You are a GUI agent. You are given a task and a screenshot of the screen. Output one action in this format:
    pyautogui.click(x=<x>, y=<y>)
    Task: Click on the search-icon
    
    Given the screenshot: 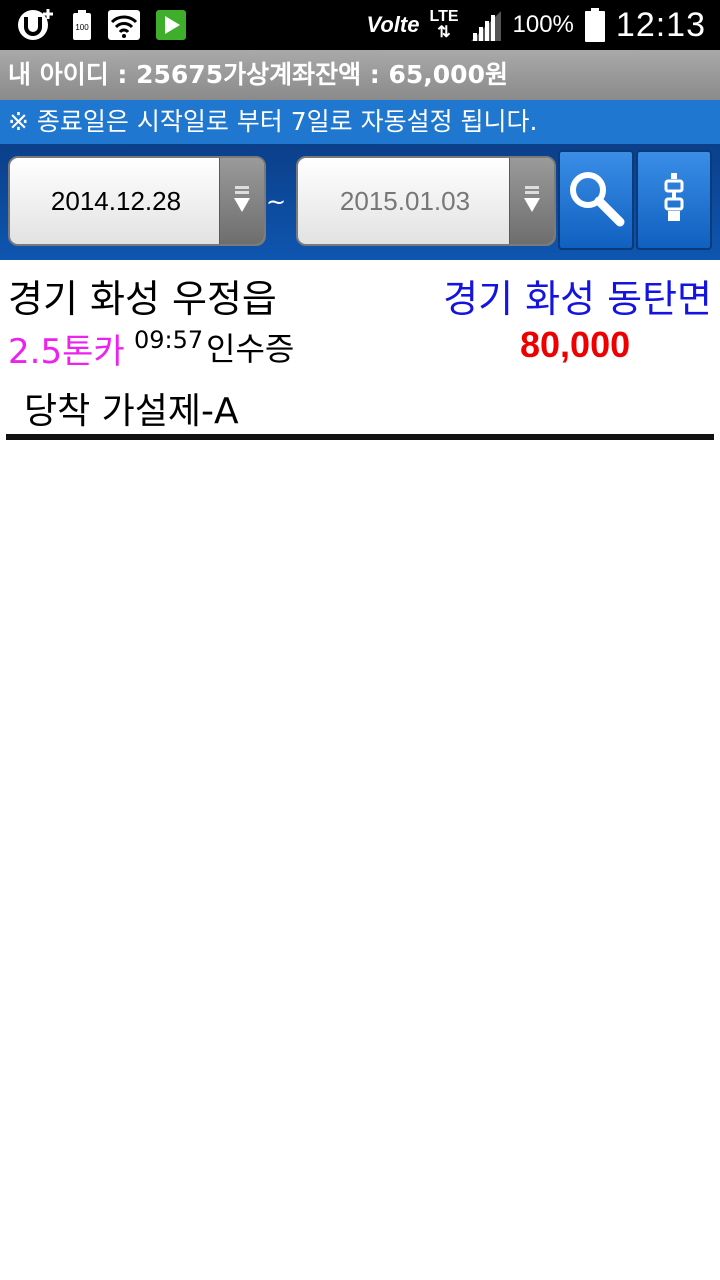 What is the action you would take?
    pyautogui.click(x=596, y=200)
    